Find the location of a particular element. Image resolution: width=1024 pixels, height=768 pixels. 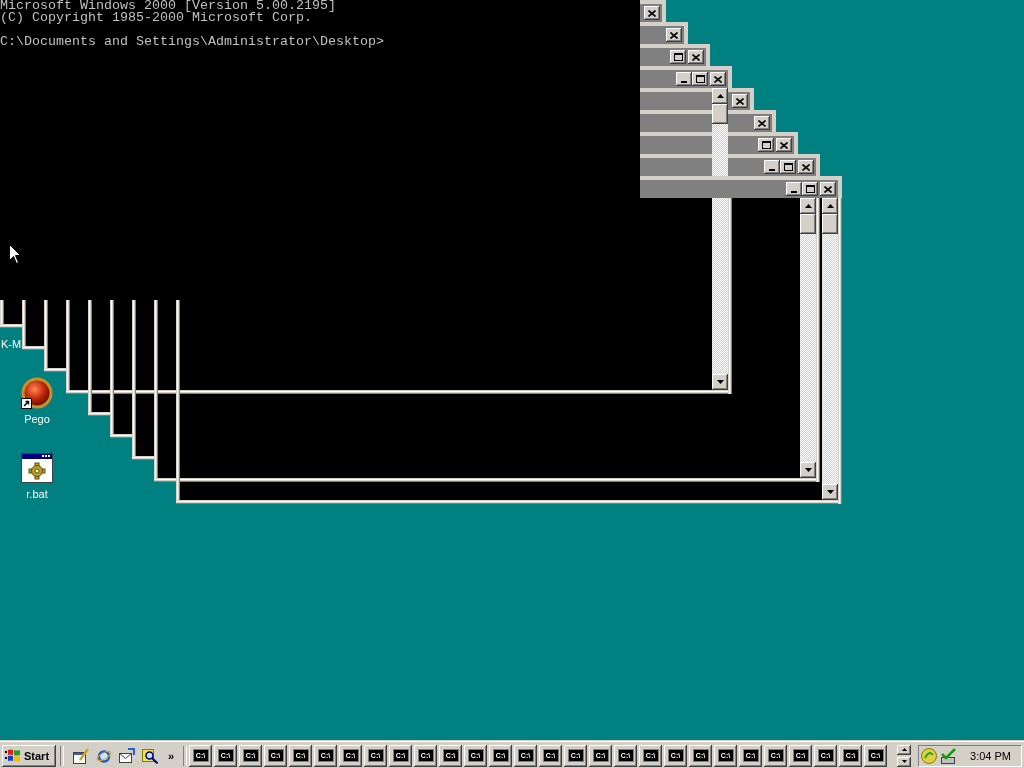

globe-orbit-icon is located at coordinates (103, 755).